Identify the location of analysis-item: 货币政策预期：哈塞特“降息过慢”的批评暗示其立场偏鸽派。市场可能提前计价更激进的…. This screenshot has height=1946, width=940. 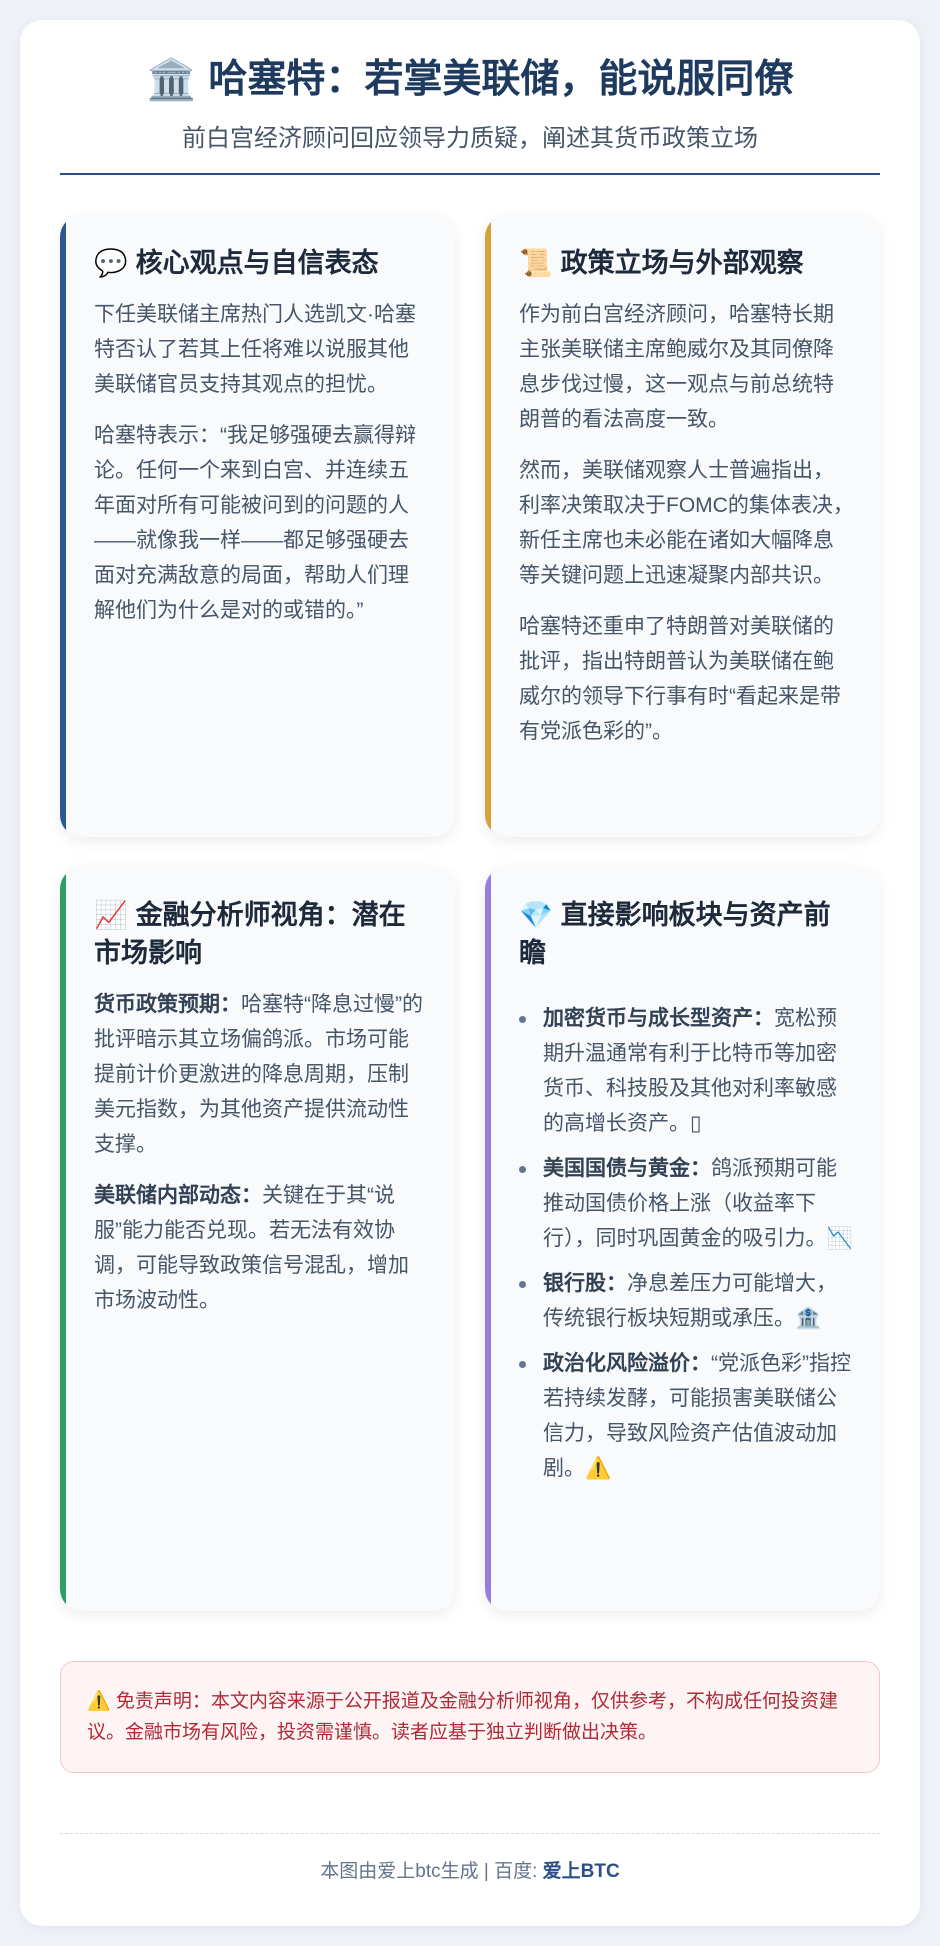
(261, 1074).